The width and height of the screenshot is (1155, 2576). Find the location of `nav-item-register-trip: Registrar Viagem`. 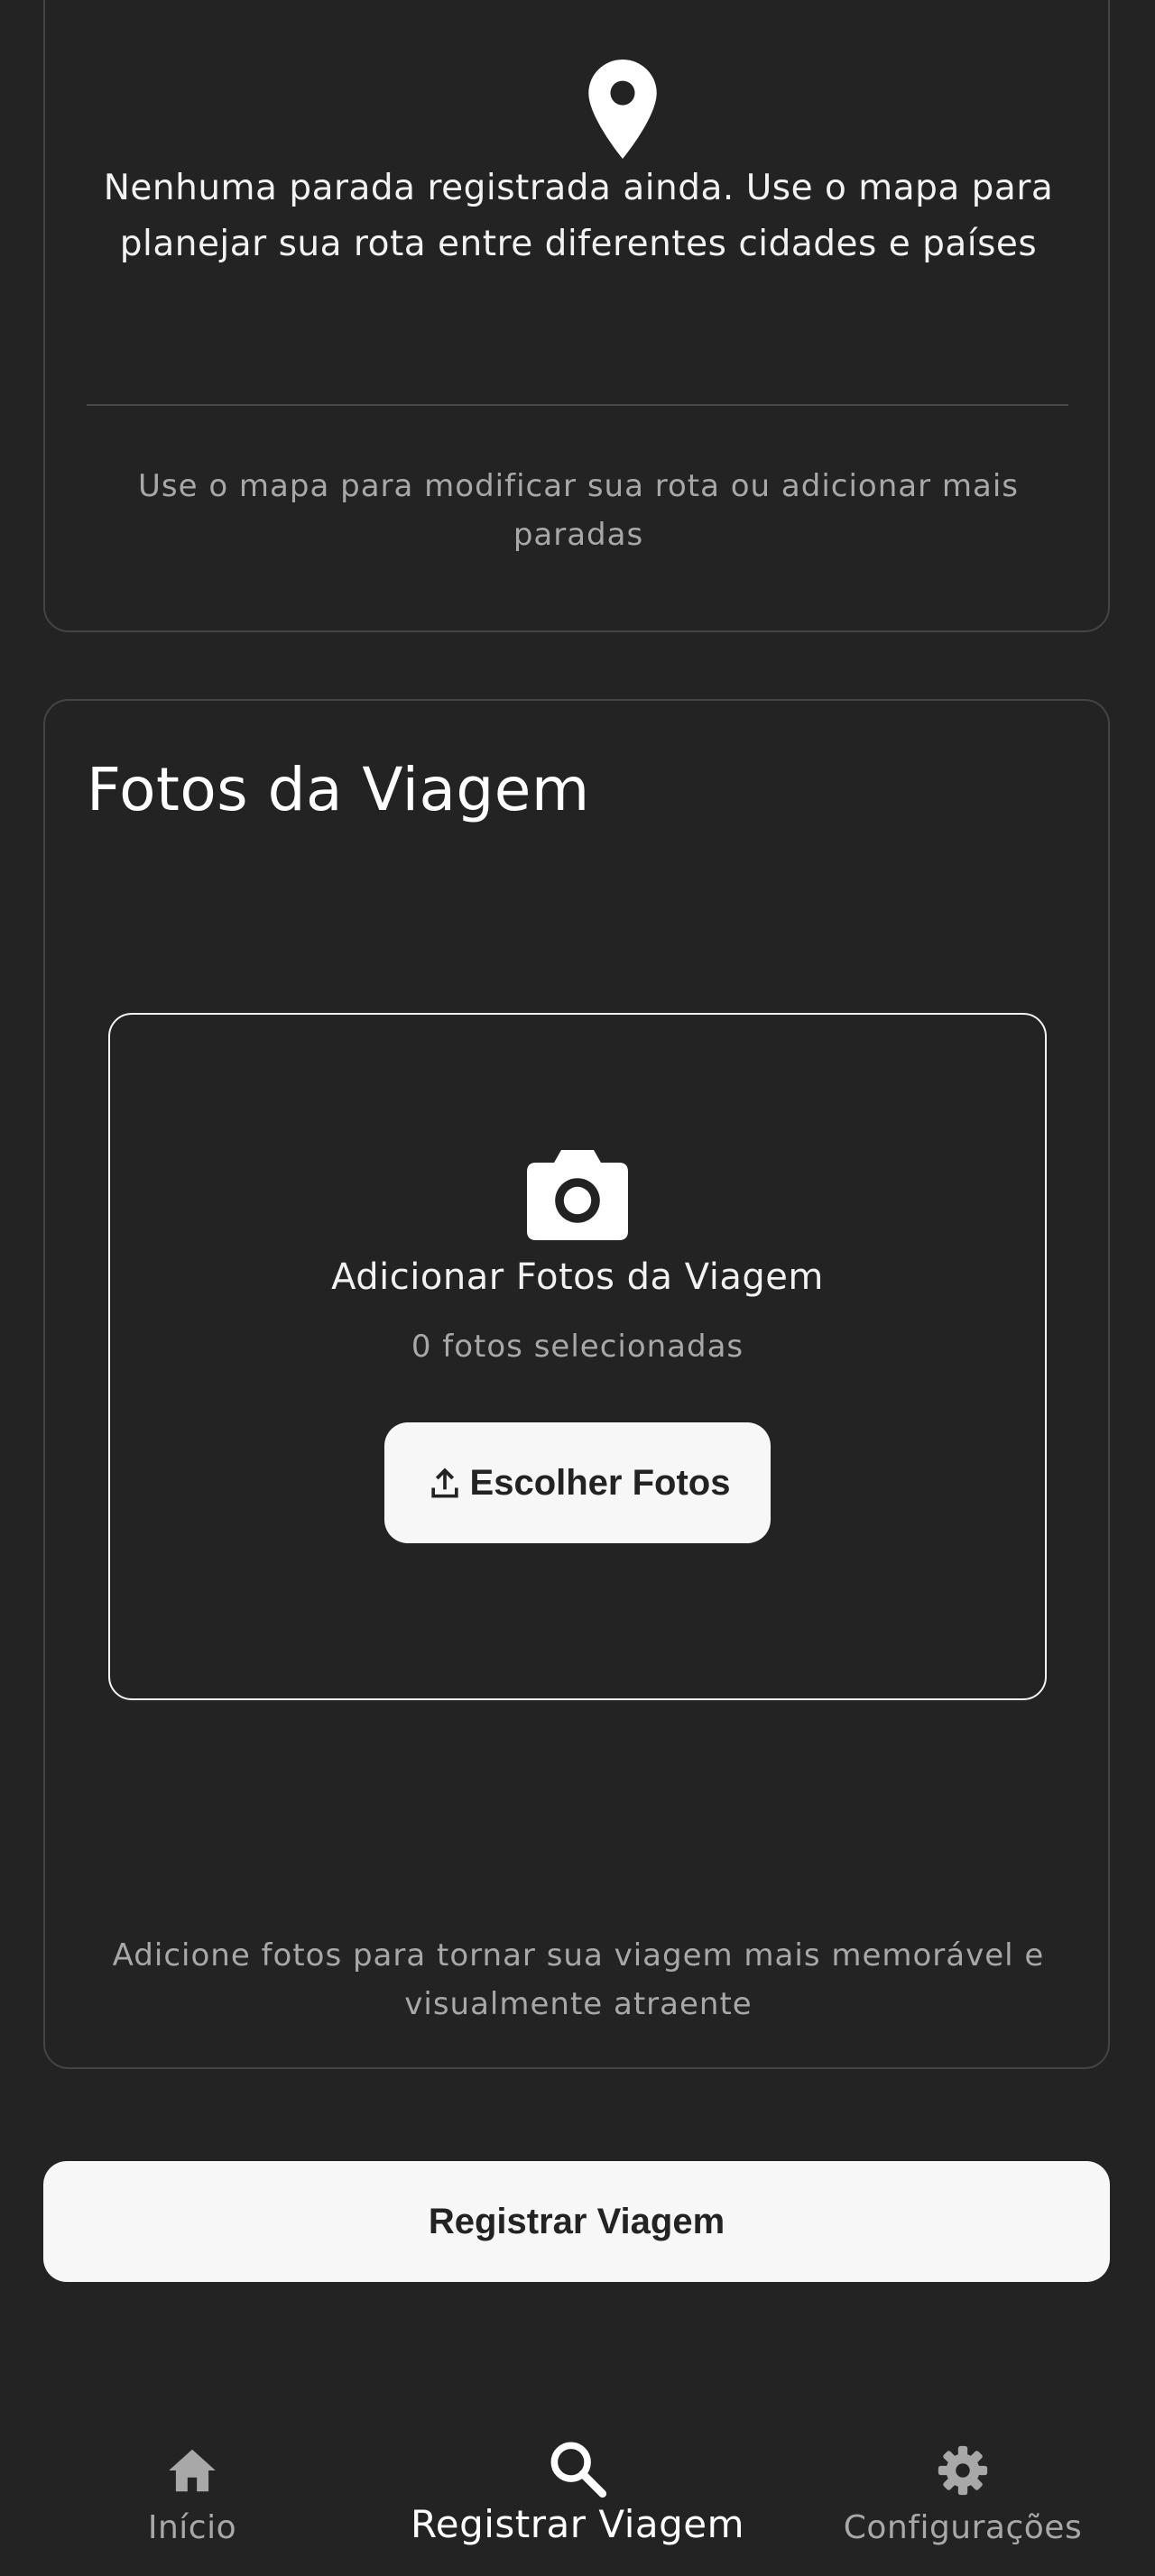

nav-item-register-trip: Registrar Viagem is located at coordinates (577, 2483).